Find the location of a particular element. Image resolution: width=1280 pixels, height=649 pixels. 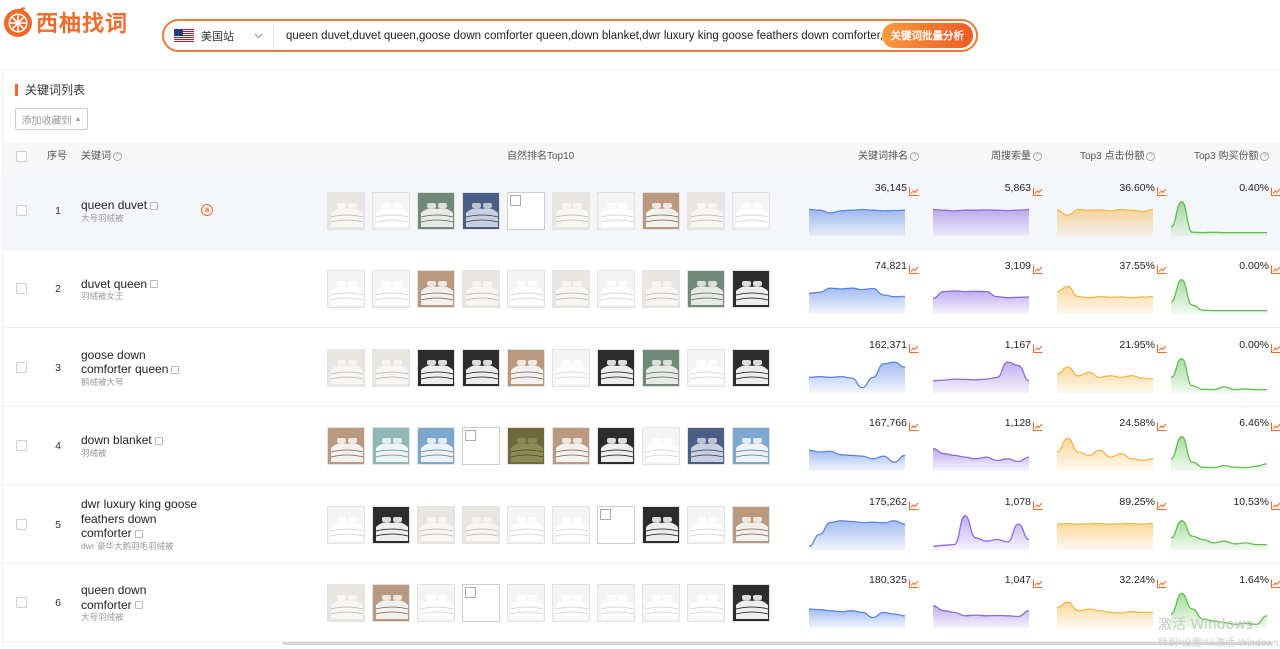

keyword-text: queen down is located at coordinates (148, 590).